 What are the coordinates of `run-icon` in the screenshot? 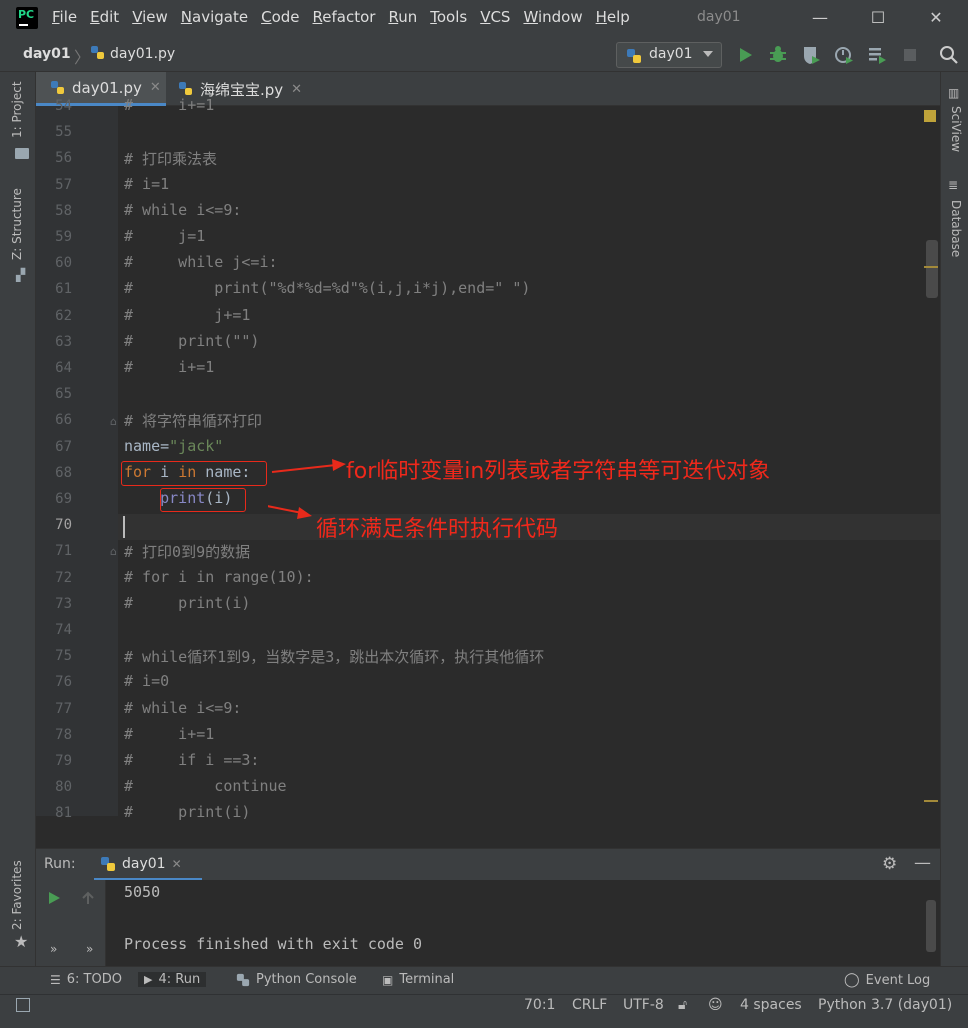 It's located at (745, 55).